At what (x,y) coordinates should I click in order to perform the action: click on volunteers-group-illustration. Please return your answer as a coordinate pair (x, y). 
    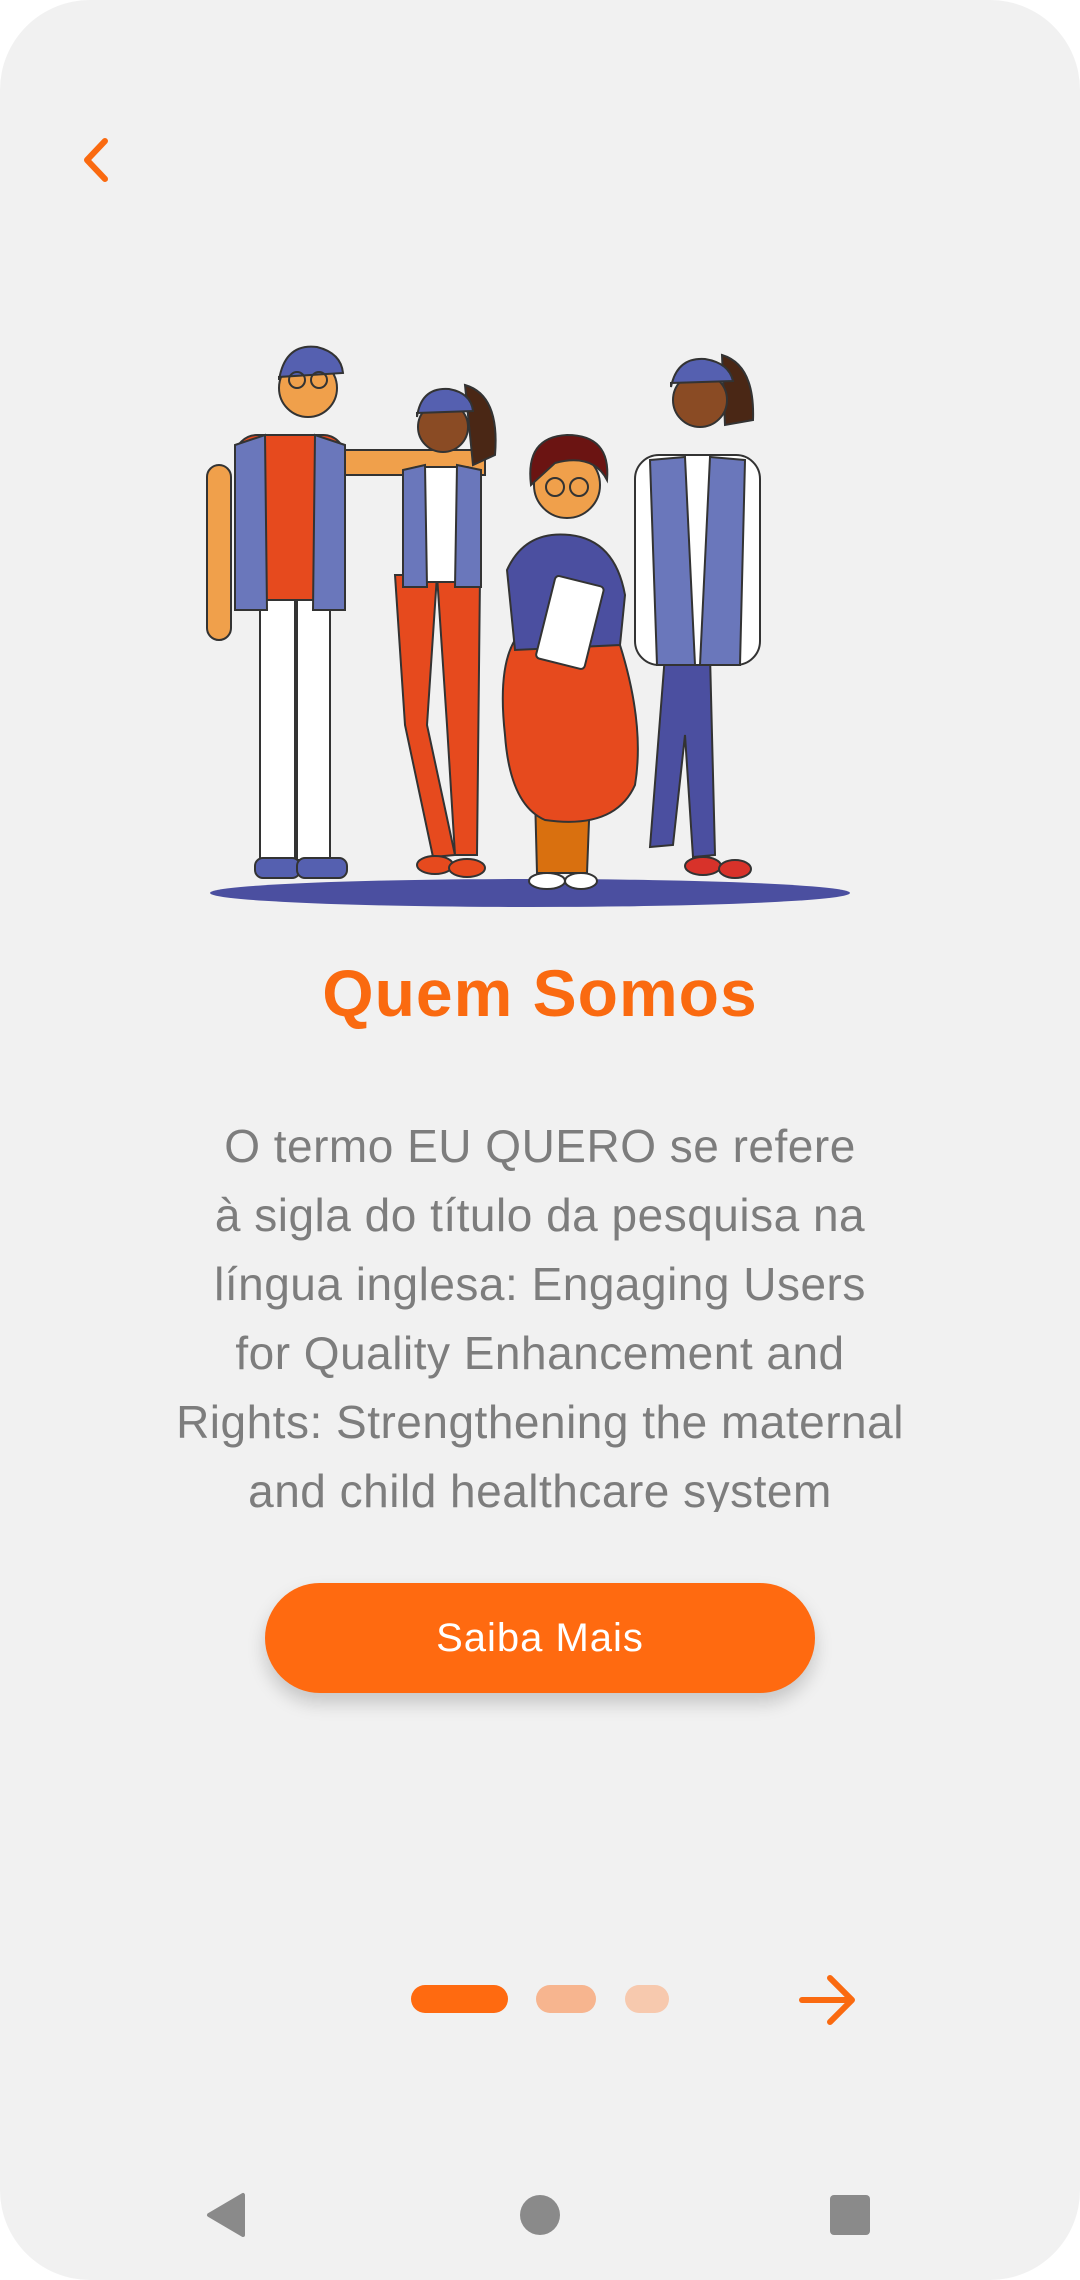
    Looking at the image, I should click on (528, 626).